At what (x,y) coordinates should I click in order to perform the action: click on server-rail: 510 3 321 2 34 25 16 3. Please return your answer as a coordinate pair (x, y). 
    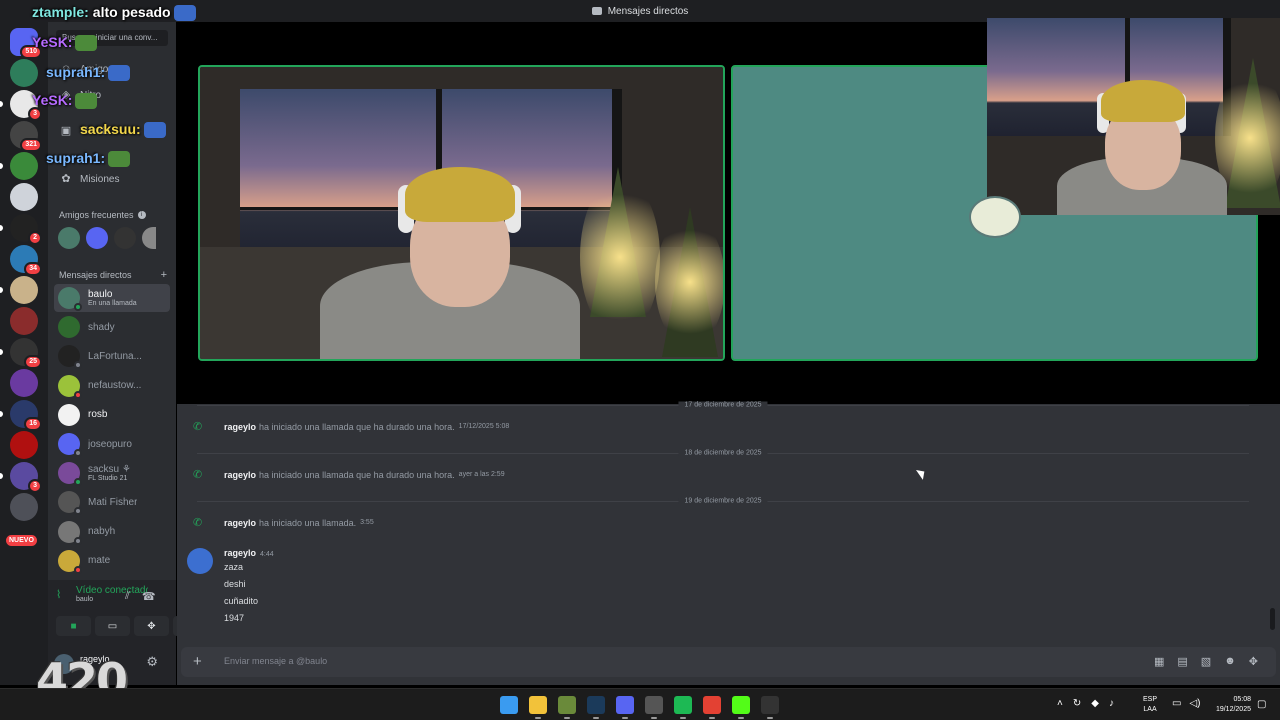
    Looking at the image, I should click on (24, 353).